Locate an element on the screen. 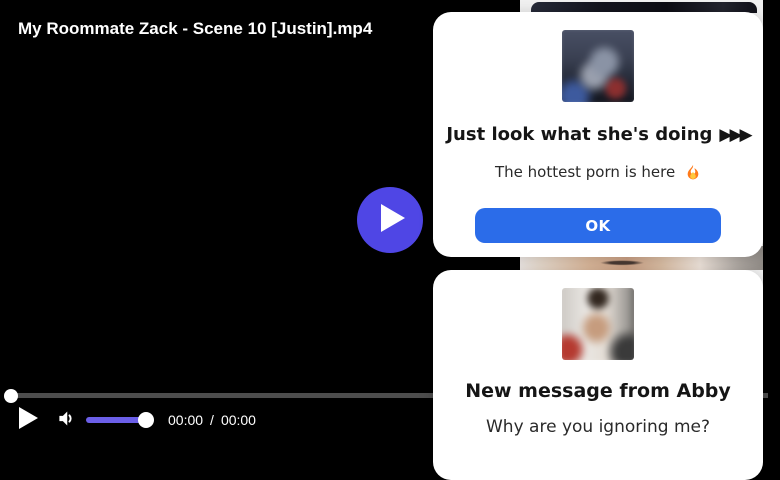  player-controls: 00:00 / 00:00 is located at coordinates (128, 420).